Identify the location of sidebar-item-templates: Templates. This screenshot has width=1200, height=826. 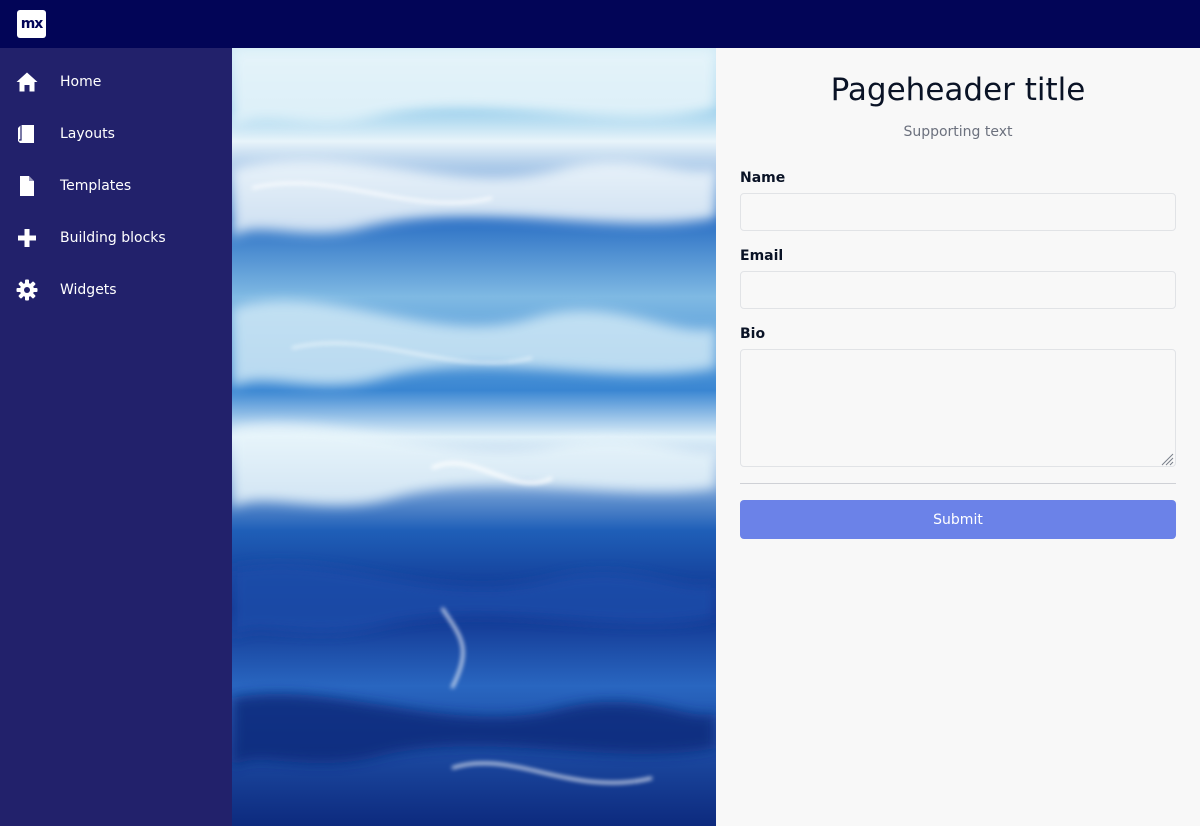
(116, 186).